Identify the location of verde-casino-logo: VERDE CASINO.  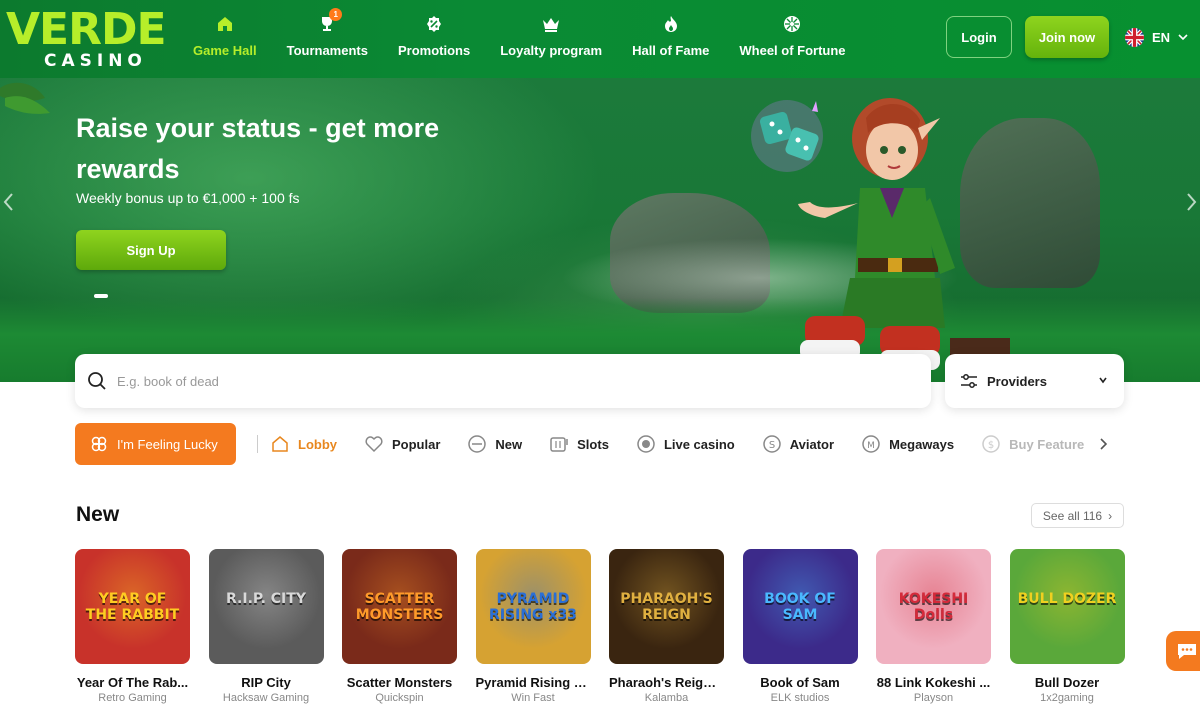
(91, 39).